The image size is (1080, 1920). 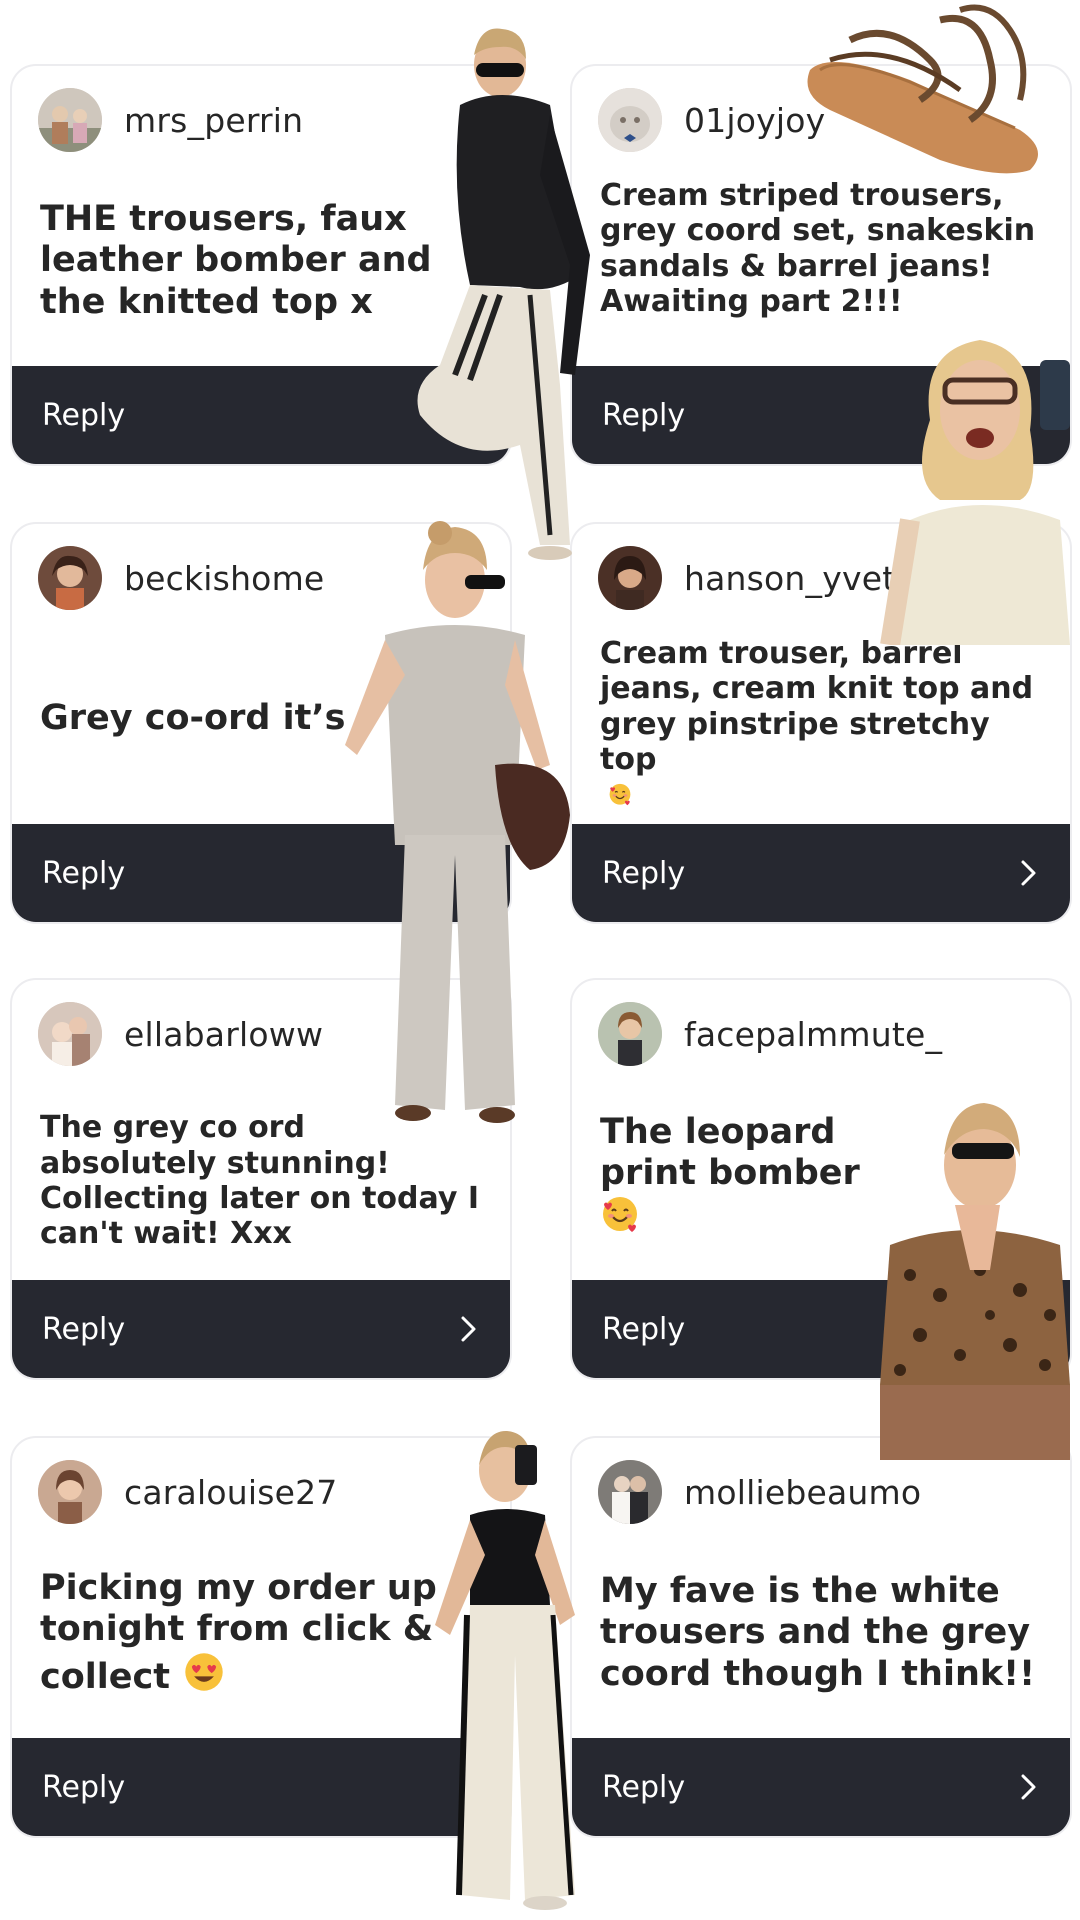 What do you see at coordinates (730, 1152) in the screenshot?
I see `comment-body: The leopard print bomber` at bounding box center [730, 1152].